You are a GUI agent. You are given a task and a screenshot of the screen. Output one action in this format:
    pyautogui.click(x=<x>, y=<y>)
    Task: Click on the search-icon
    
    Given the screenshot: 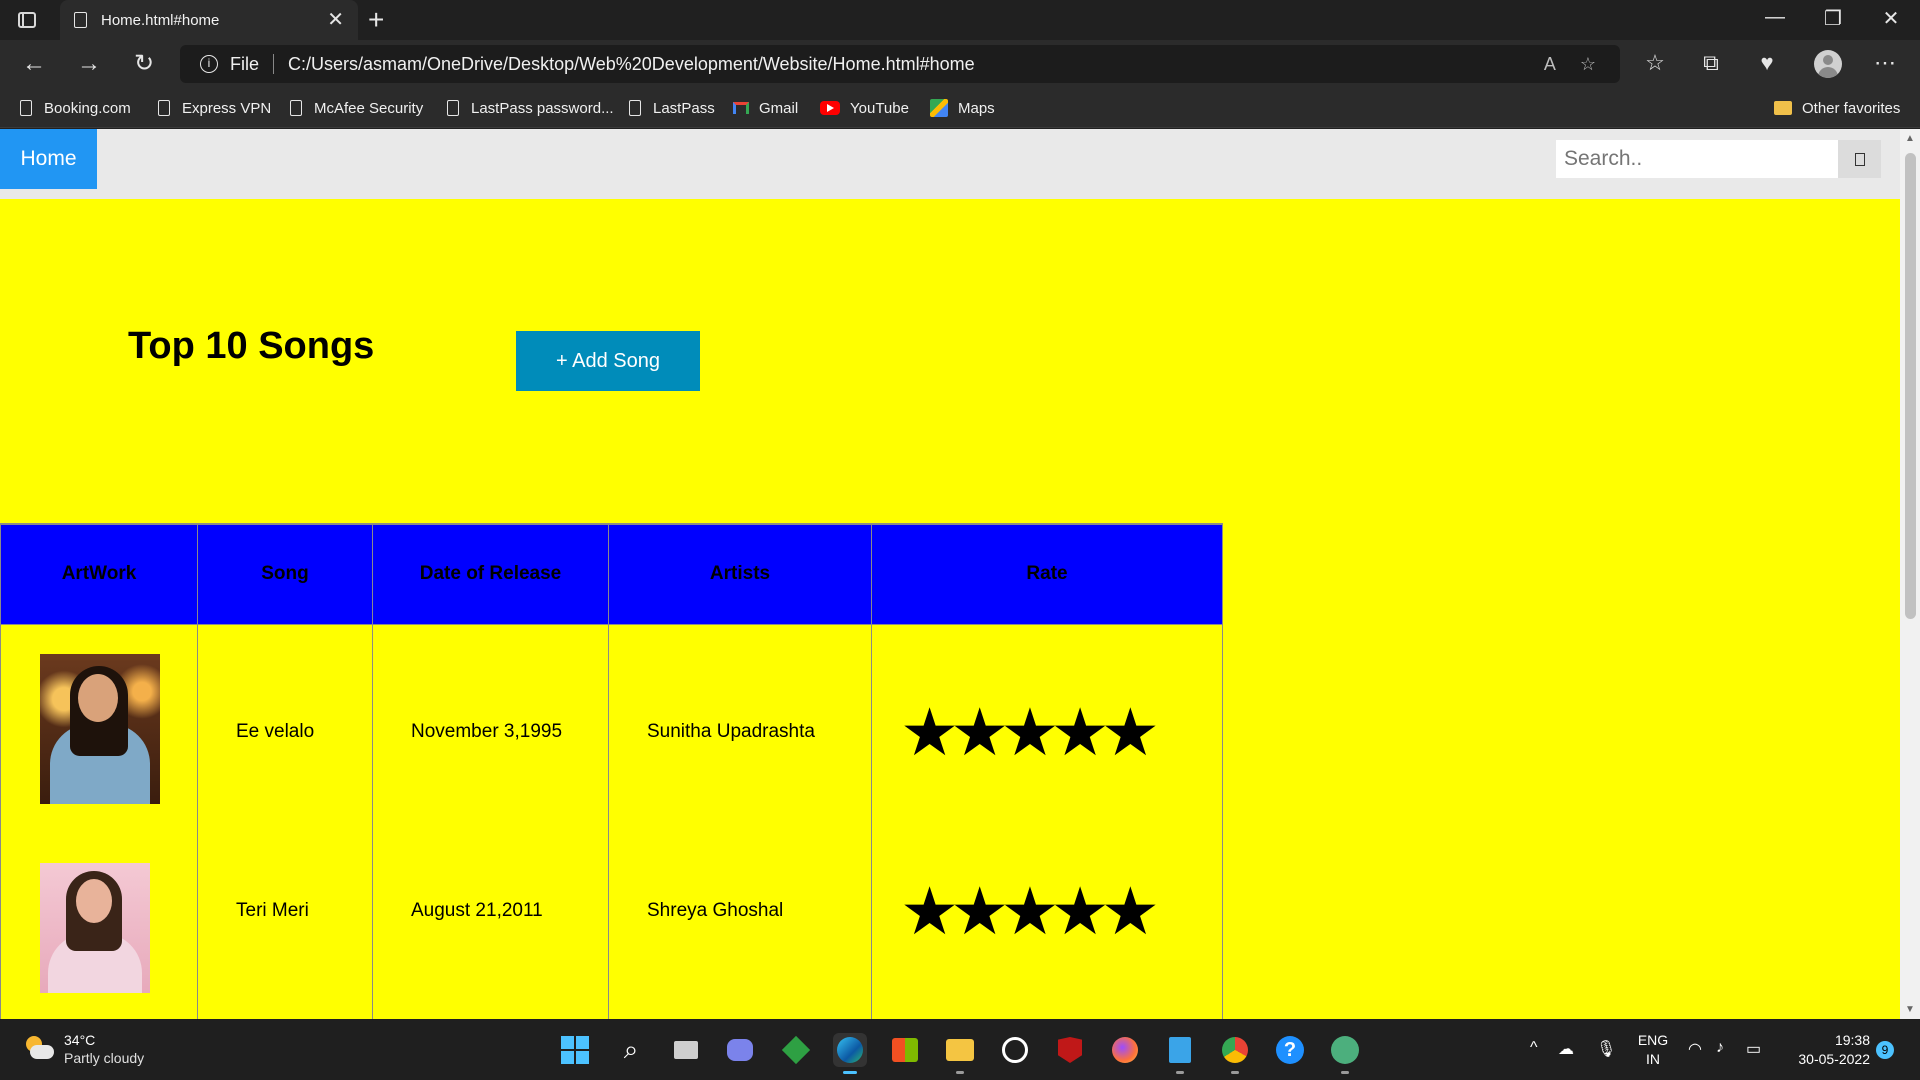 What is the action you would take?
    pyautogui.click(x=1859, y=159)
    